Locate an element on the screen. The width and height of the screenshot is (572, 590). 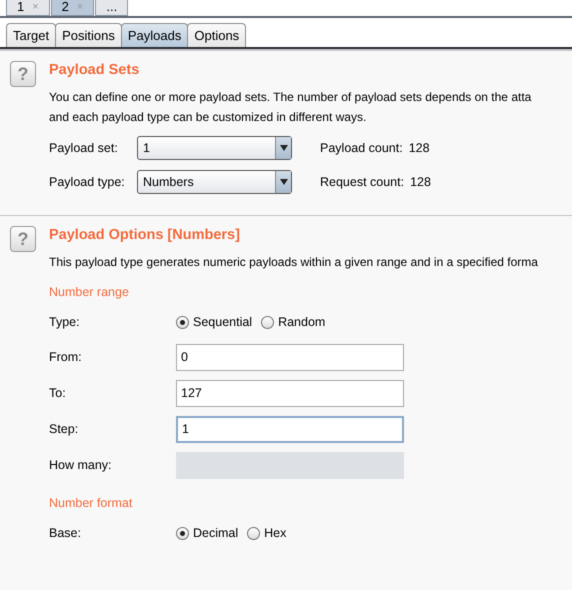
count-label: Request count: is located at coordinates (362, 182).